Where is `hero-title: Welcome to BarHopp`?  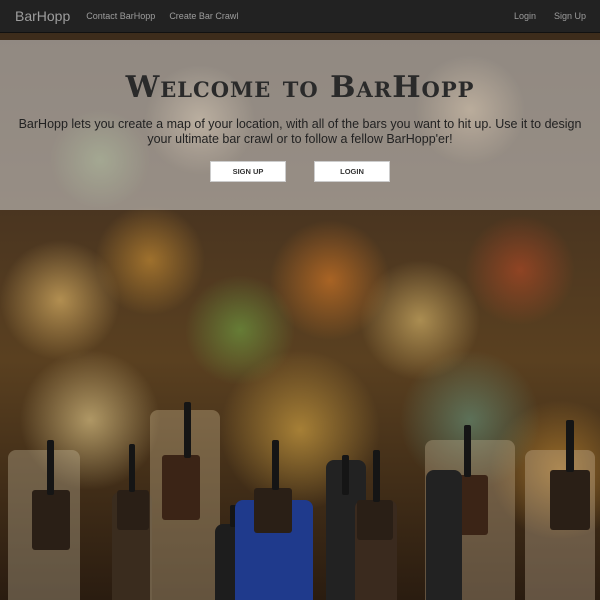
hero-title: Welcome to BarHopp is located at coordinates (300, 87).